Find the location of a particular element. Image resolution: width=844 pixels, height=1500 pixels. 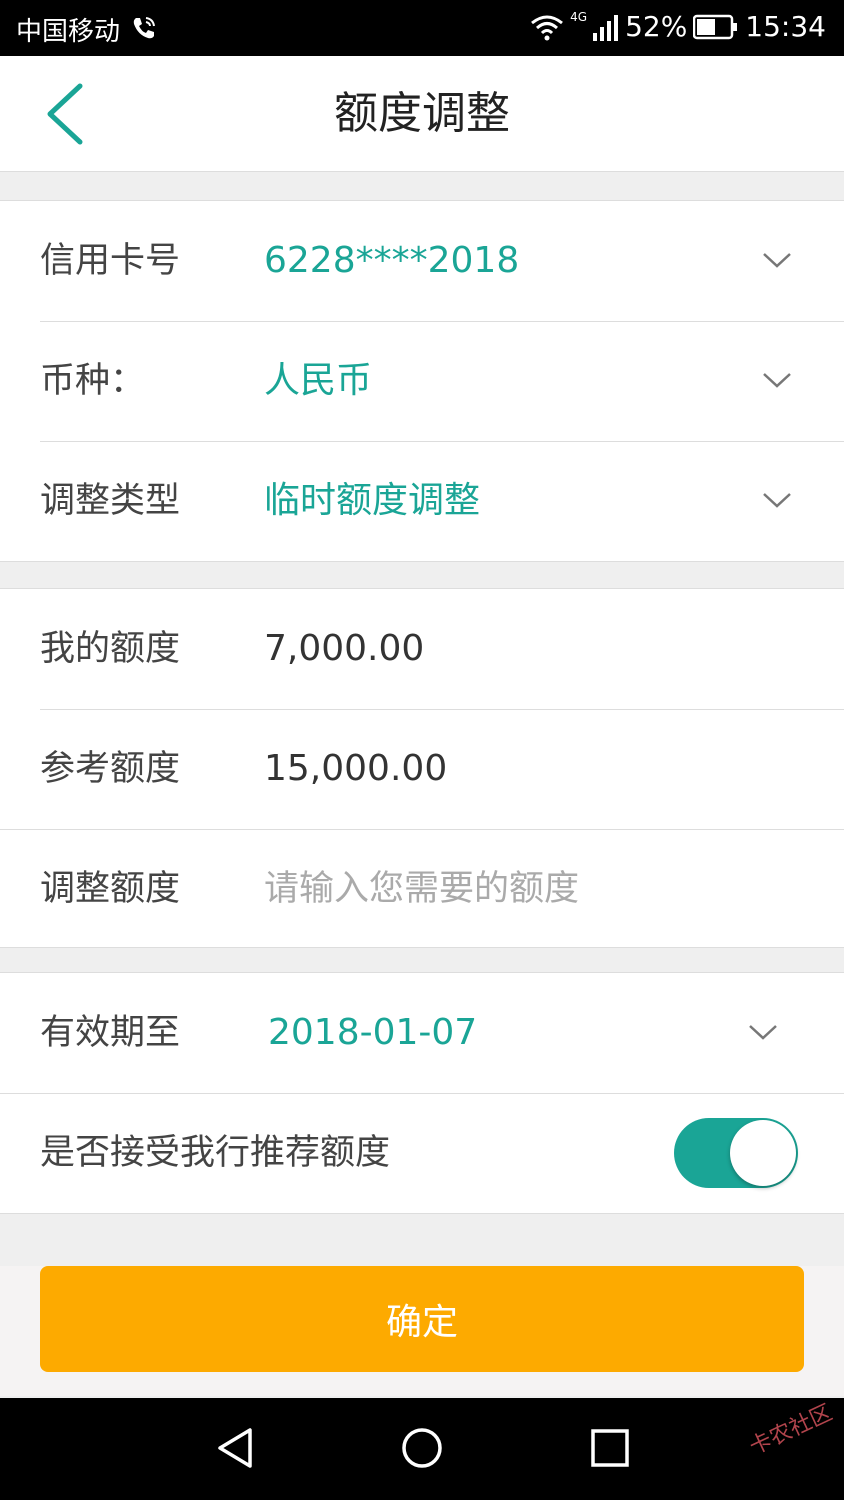

status-icons: 4G 52% 15:34 is located at coordinates (678, 26).